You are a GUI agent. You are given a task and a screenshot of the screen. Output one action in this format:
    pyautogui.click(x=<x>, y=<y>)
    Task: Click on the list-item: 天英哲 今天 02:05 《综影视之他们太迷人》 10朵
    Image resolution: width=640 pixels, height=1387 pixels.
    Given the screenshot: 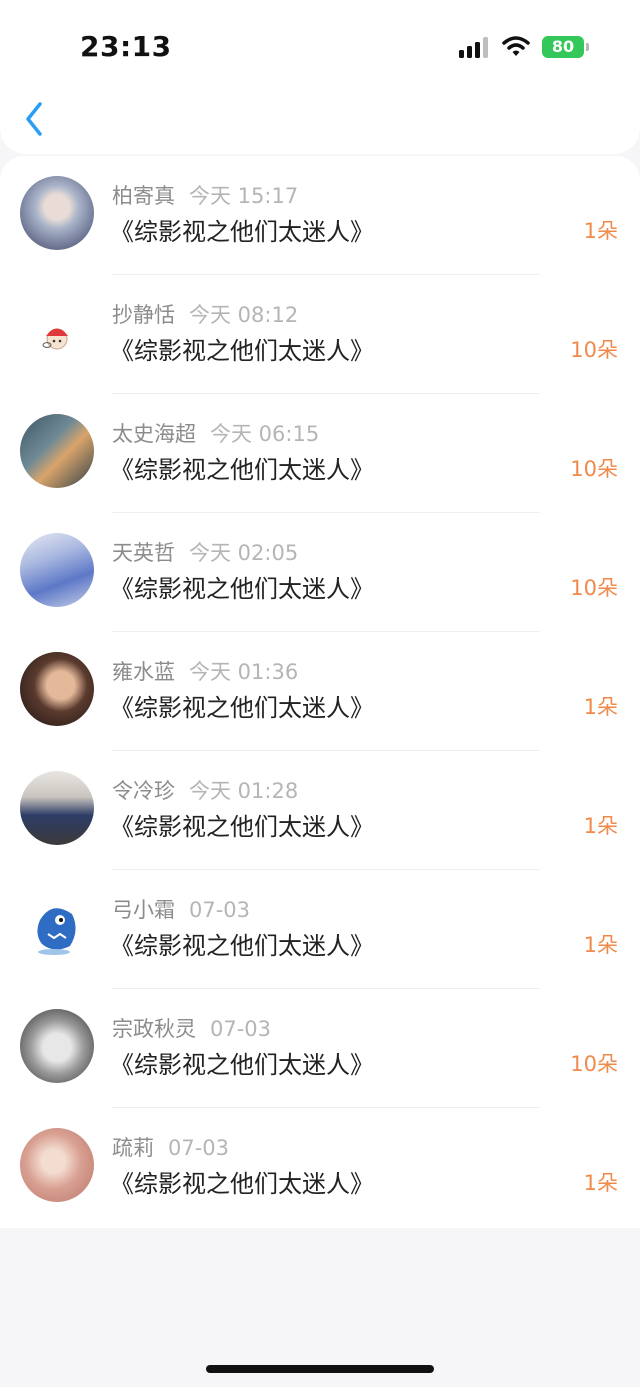 What is the action you would take?
    pyautogui.click(x=320, y=572)
    